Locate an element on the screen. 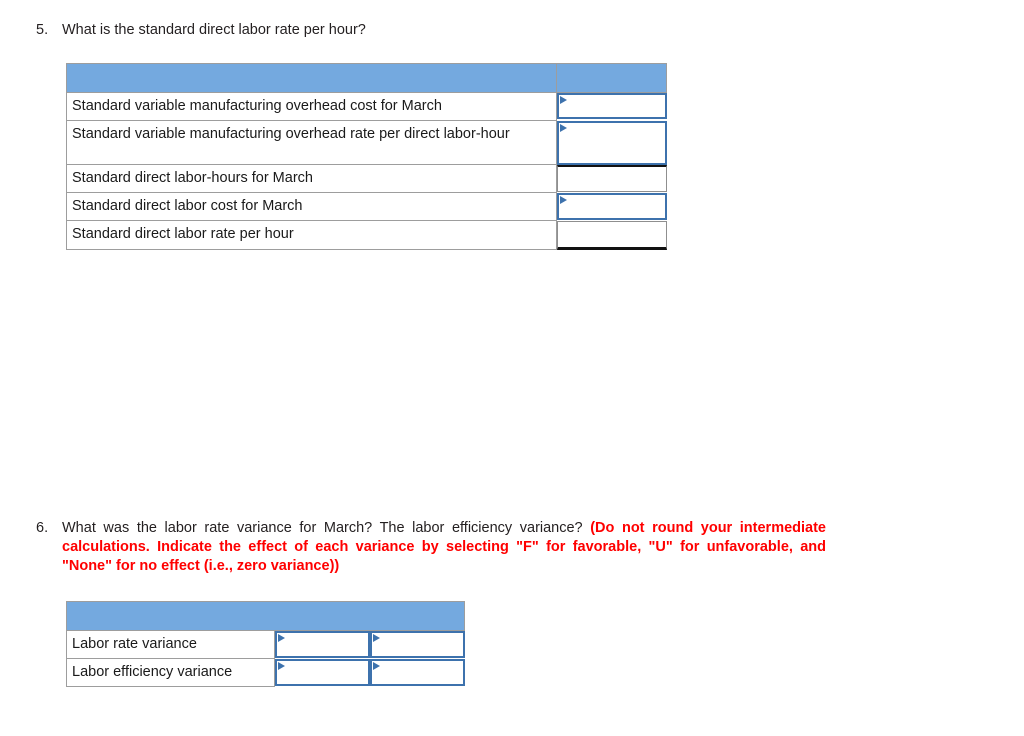 Image resolution: width=1024 pixels, height=736 pixels. table-row: Standard direct labor cost for March is located at coordinates (366, 206).